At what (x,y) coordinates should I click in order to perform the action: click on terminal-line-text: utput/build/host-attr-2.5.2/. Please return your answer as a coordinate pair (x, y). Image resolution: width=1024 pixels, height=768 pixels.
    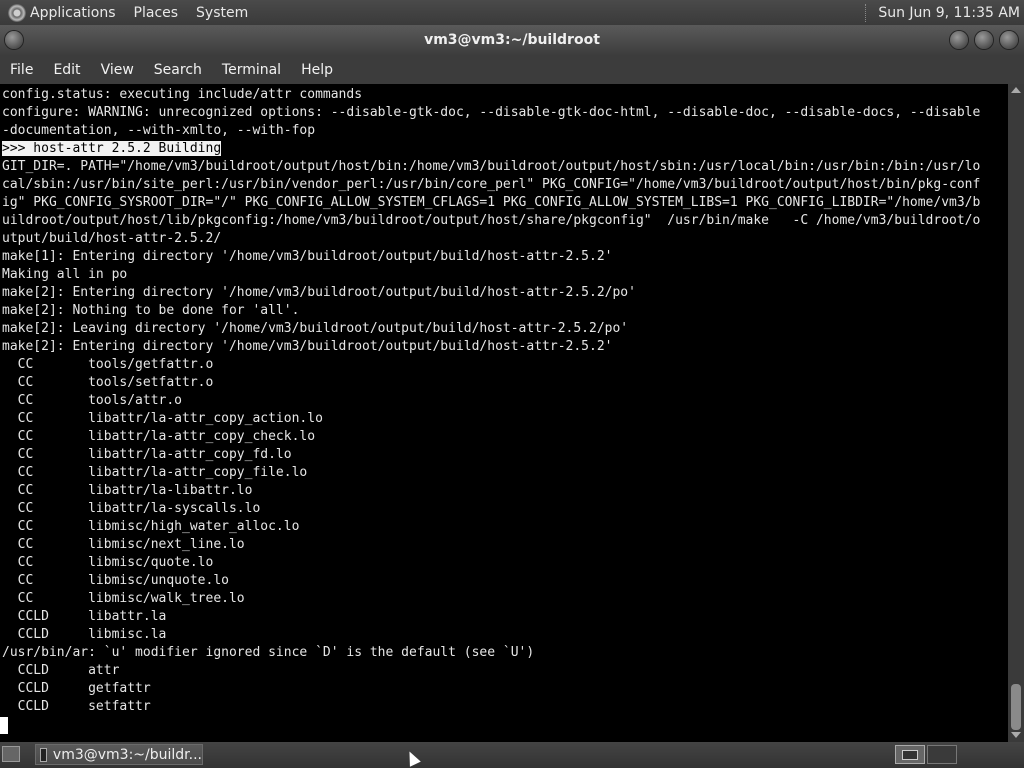
    Looking at the image, I should click on (112, 238).